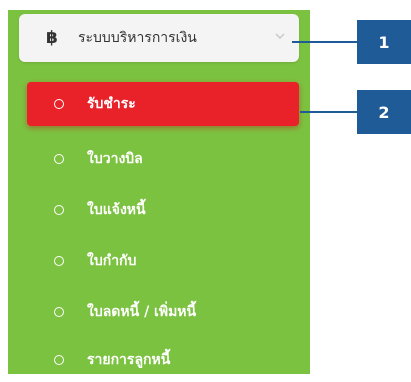 The width and height of the screenshot is (411, 382). I want to click on menu-item-billing-note: ใบวางบิล, so click(163, 159).